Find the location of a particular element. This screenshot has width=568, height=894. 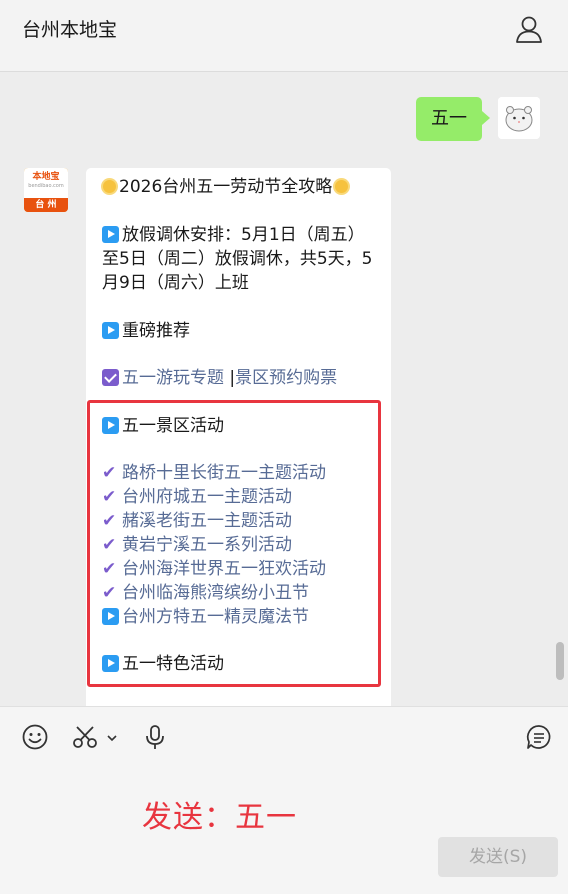

list-item: ✔ 黄岩宁溪五一系列活动 is located at coordinates (197, 545).